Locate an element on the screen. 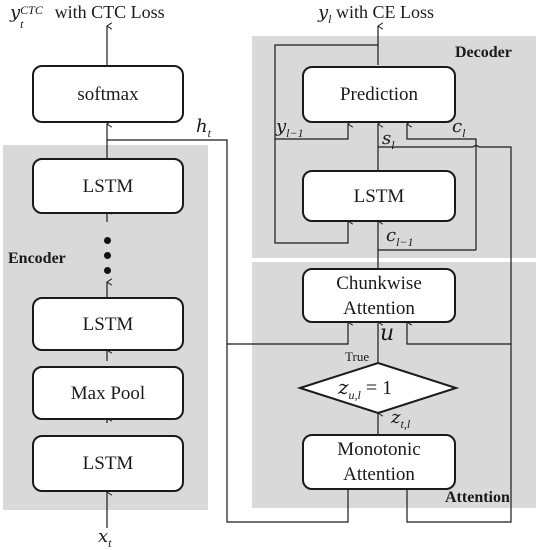  chunkwise-label-line1: Chunkwise is located at coordinates (379, 283).